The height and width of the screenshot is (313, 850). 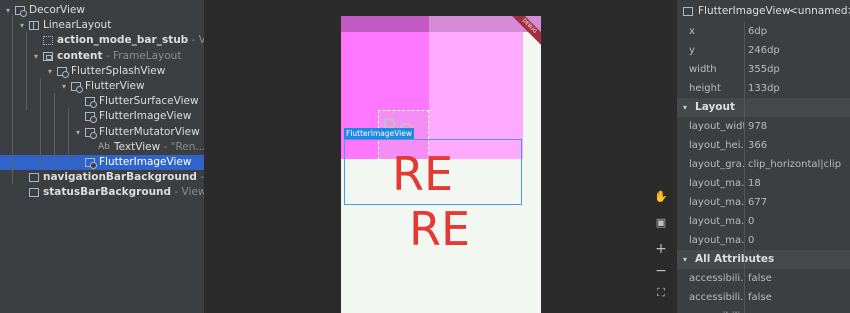 I want to click on attribute-value: 246dp, so click(x=798, y=50).